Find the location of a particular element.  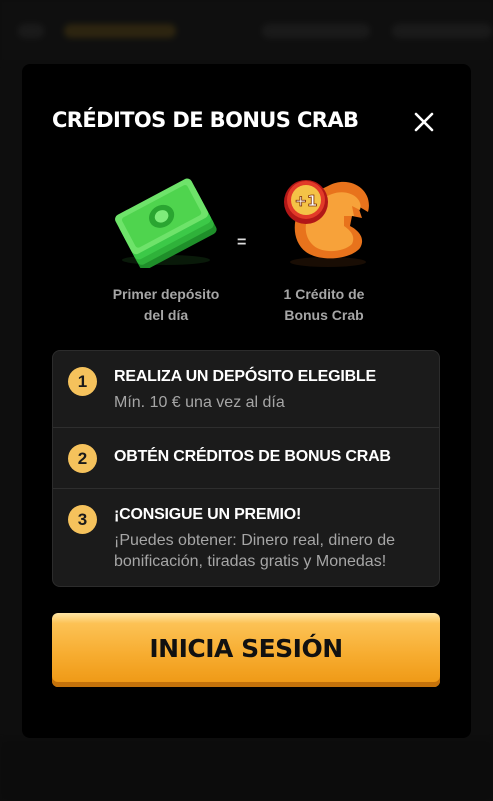

money-stack-icon is located at coordinates (164, 219).